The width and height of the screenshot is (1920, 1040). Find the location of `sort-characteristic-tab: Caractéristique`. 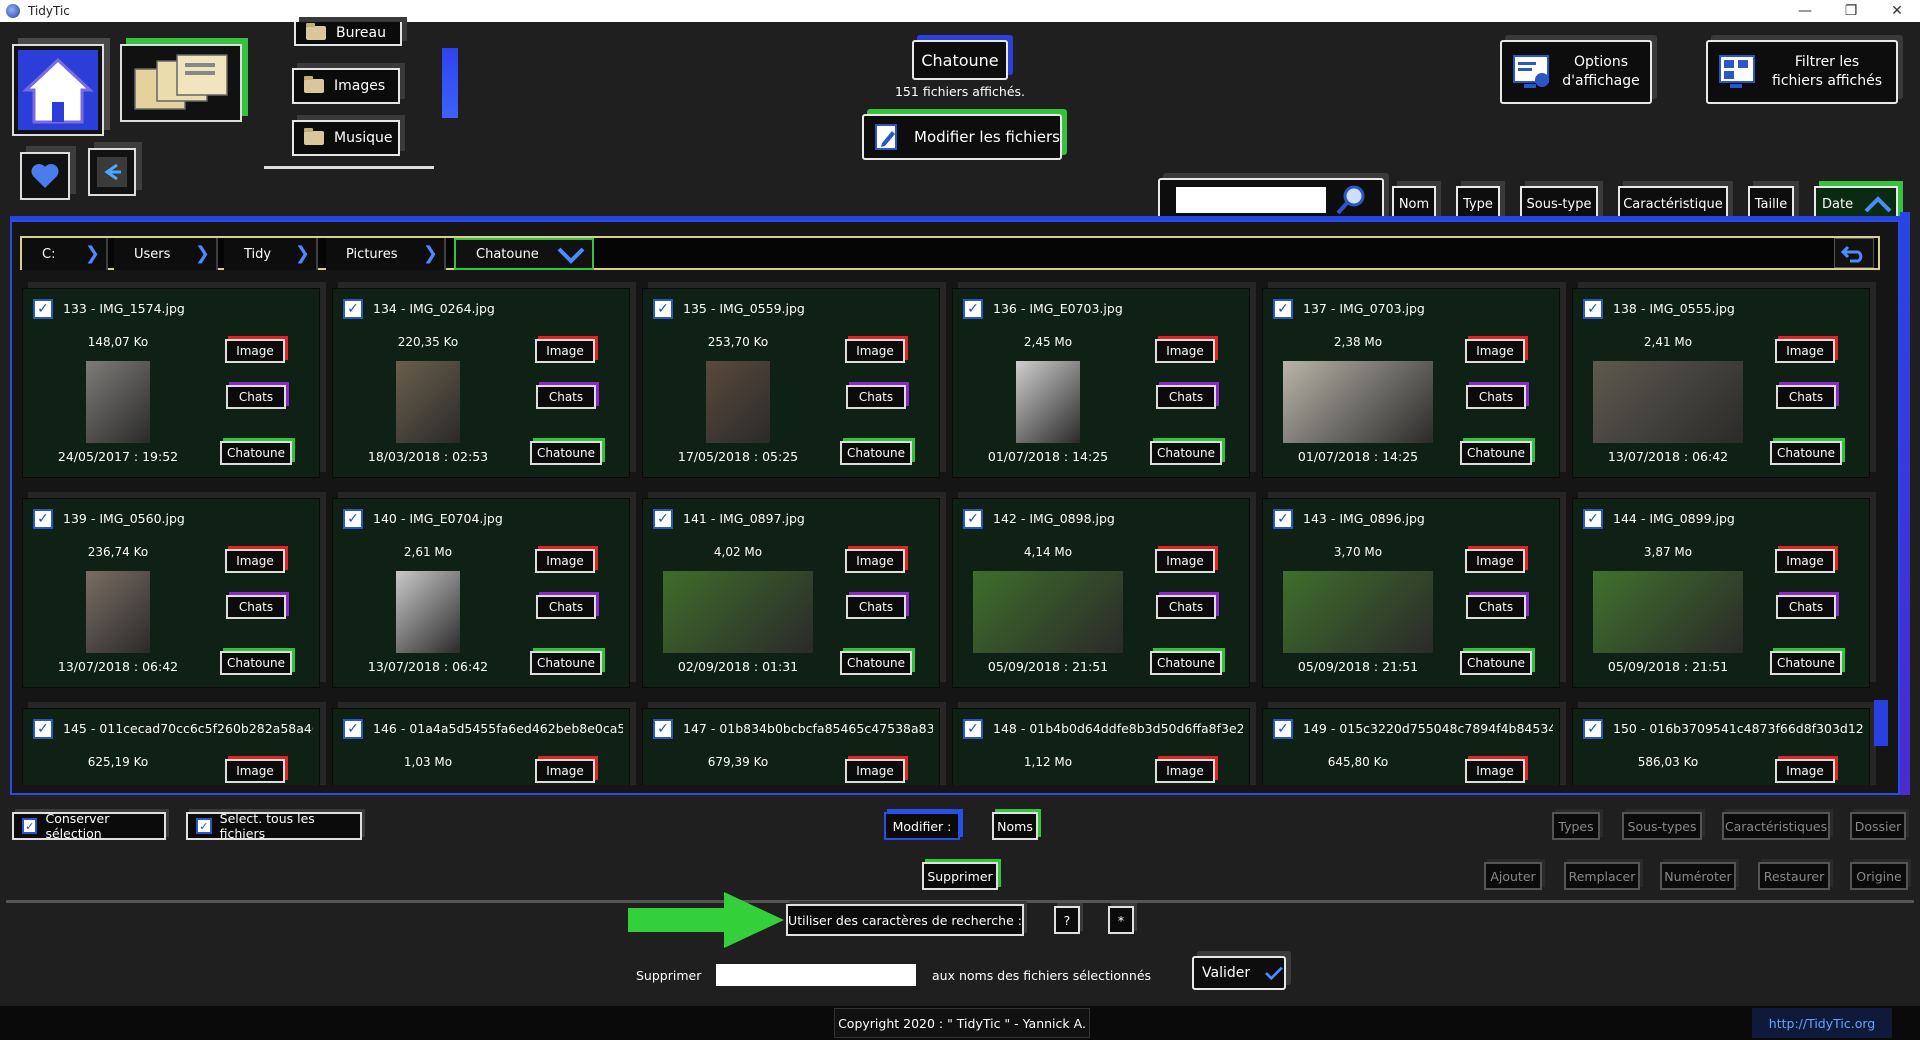

sort-characteristic-tab: Caractéristique is located at coordinates (1673, 204).